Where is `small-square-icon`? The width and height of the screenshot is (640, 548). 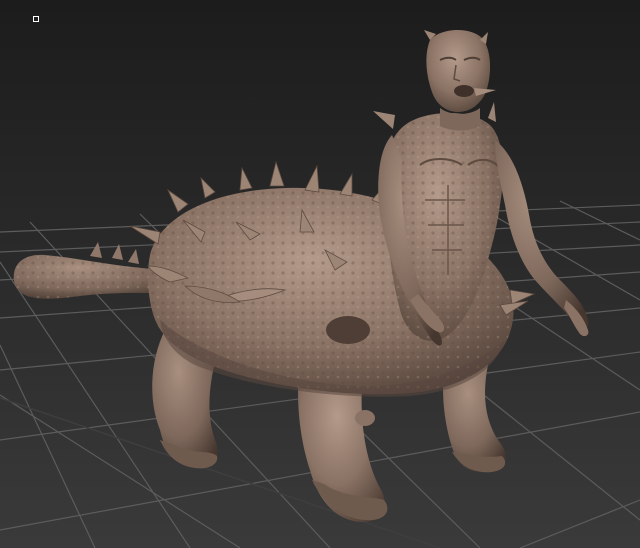
small-square-icon is located at coordinates (36, 19).